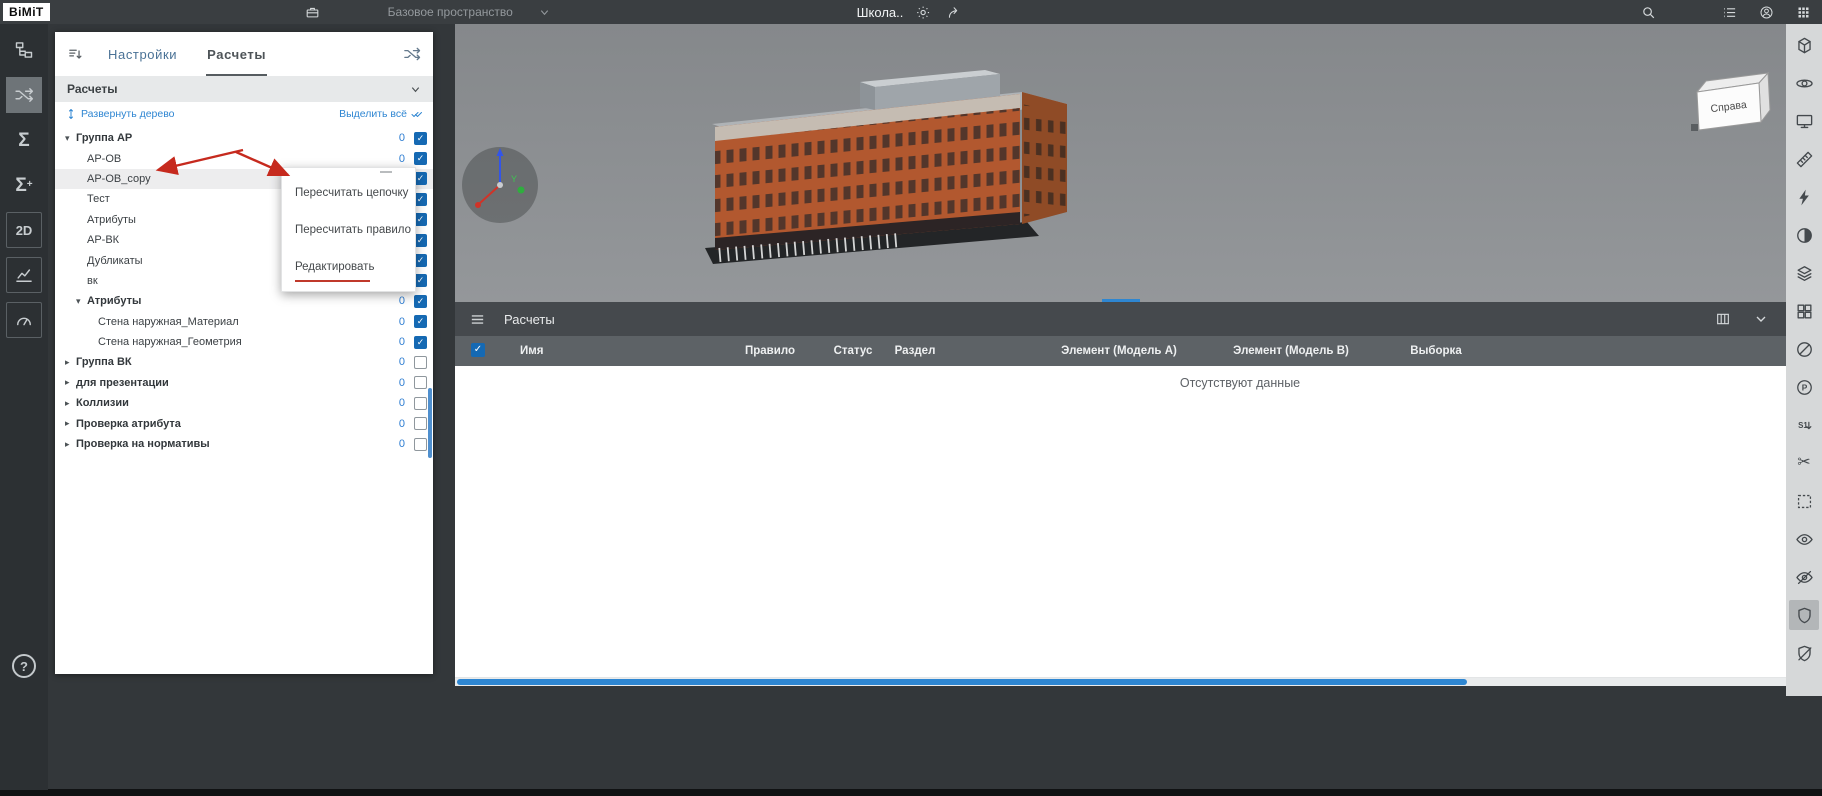 The height and width of the screenshot is (796, 1822). What do you see at coordinates (244, 362) in the screenshot?
I see `tree-row: Группа ВК 0` at bounding box center [244, 362].